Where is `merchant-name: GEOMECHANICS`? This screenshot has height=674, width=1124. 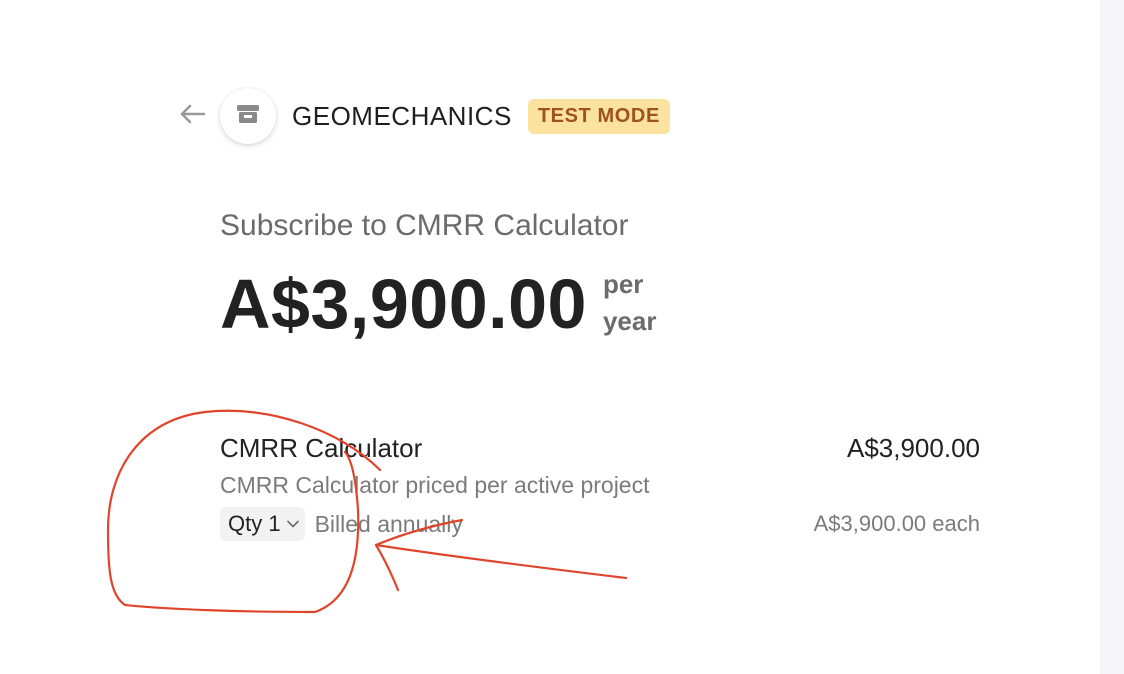 merchant-name: GEOMECHANICS is located at coordinates (402, 115).